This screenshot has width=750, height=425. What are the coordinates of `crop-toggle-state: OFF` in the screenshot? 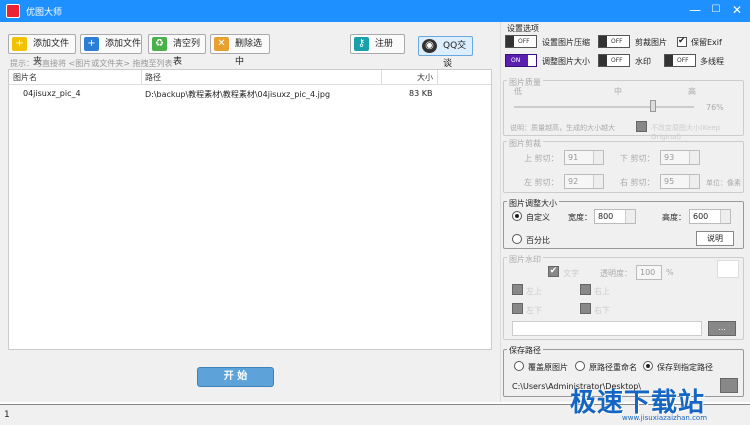 It's located at (617, 41).